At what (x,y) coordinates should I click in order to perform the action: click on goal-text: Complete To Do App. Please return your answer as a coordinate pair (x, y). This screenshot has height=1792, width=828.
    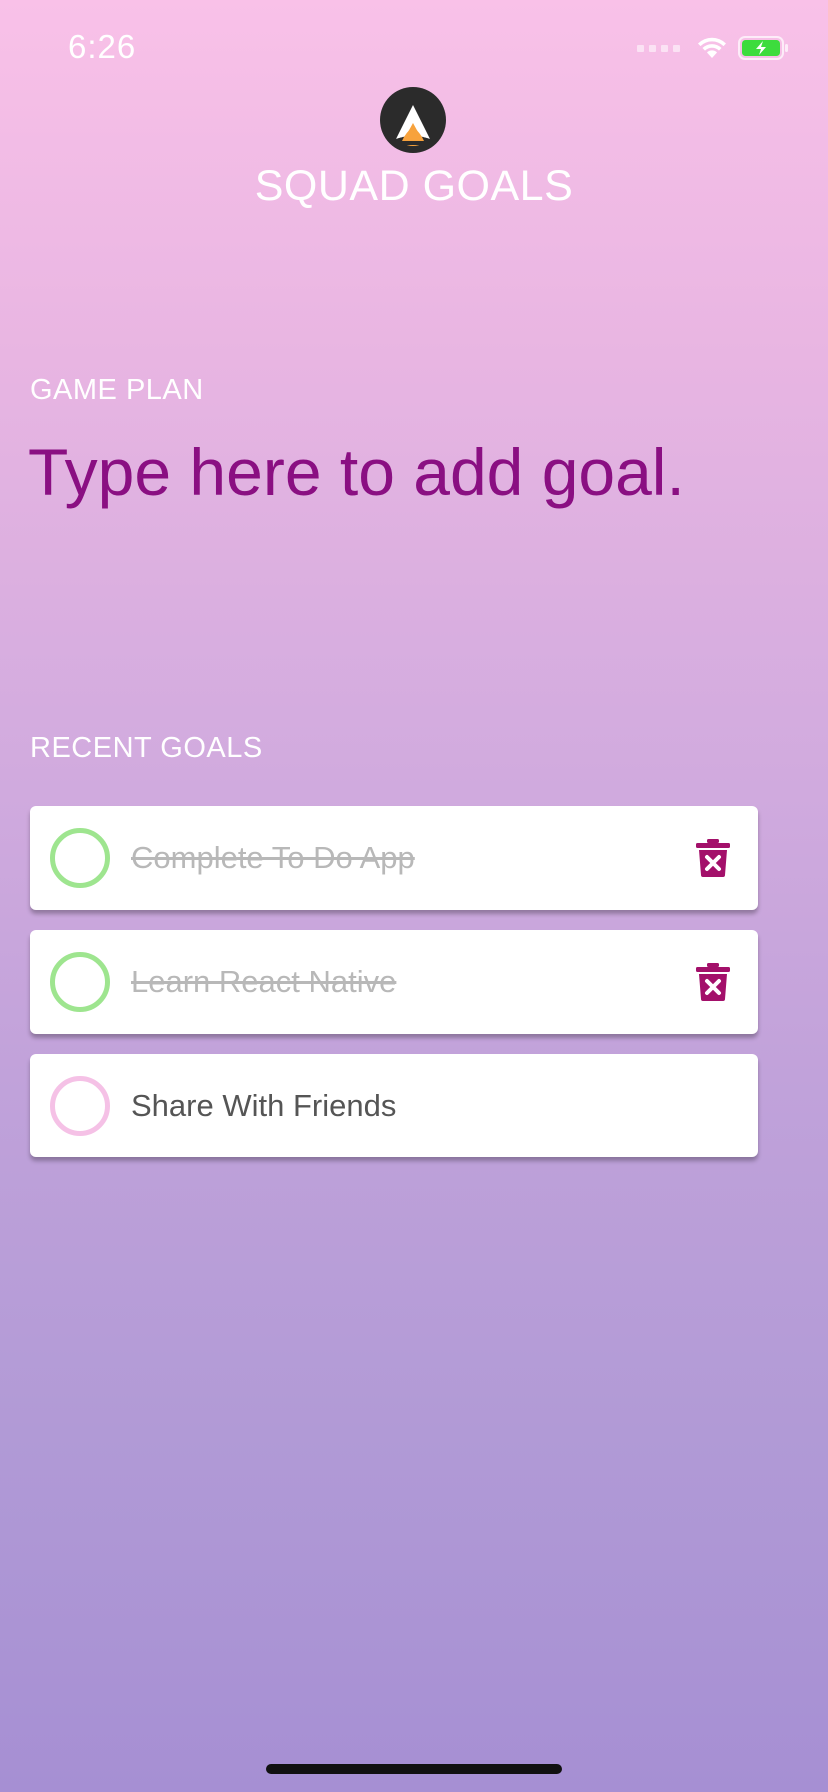
    Looking at the image, I should click on (273, 857).